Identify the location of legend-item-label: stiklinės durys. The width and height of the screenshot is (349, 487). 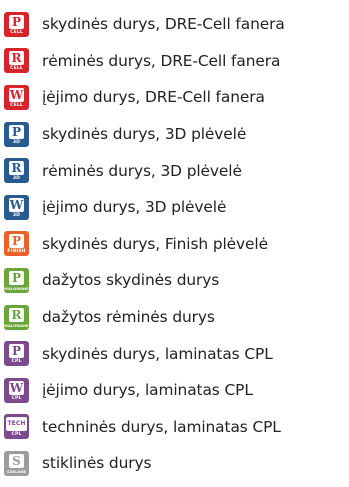
(97, 463).